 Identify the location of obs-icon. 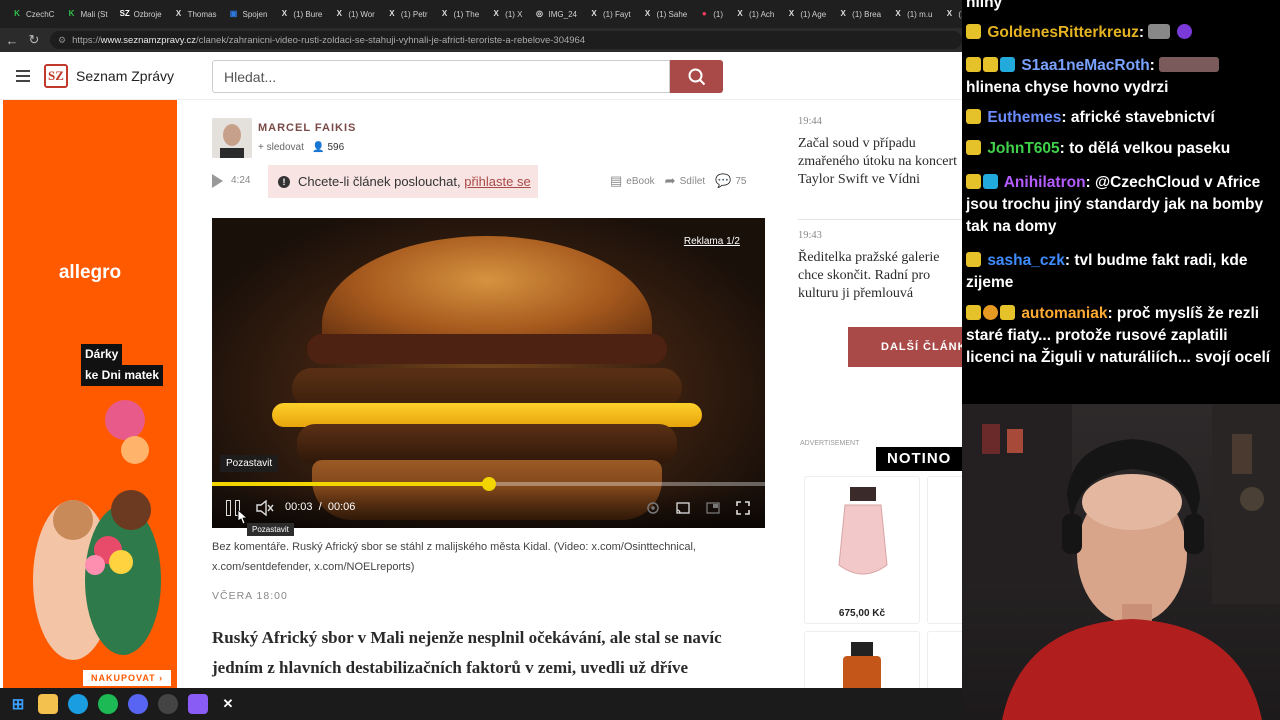
(168, 704).